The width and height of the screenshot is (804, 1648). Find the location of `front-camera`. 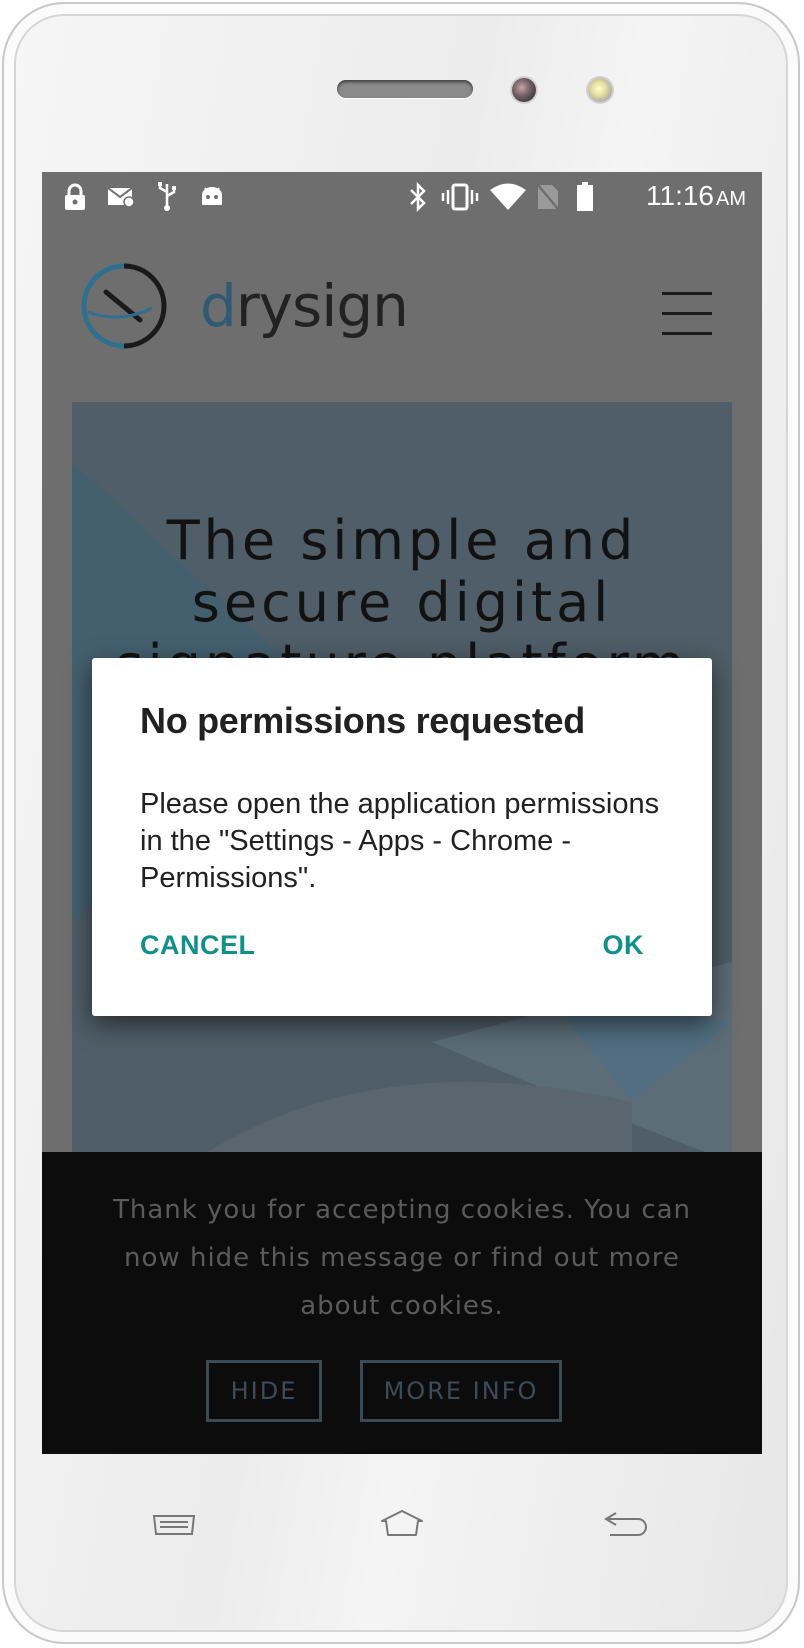

front-camera is located at coordinates (524, 90).